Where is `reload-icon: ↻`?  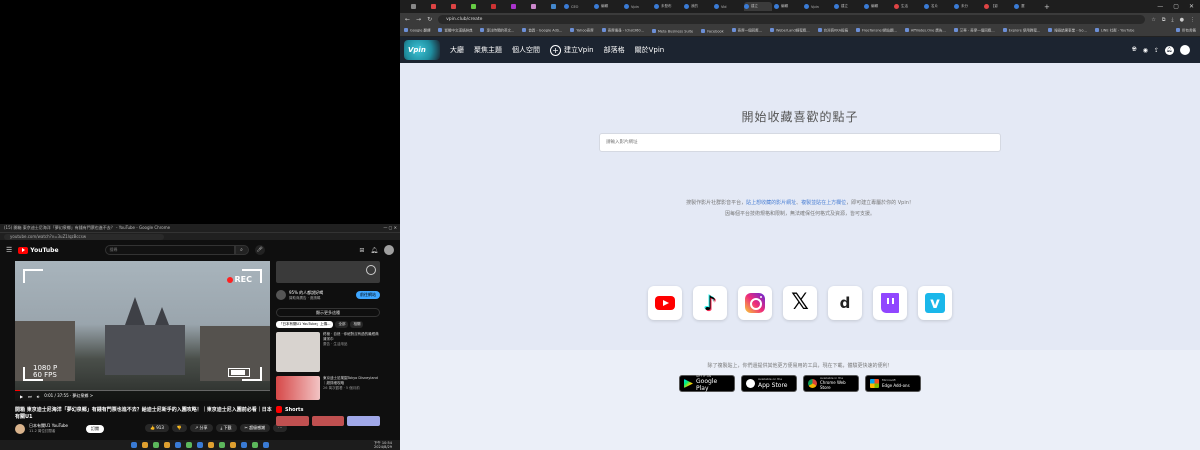
reload-icon: ↻ is located at coordinates (429, 19).